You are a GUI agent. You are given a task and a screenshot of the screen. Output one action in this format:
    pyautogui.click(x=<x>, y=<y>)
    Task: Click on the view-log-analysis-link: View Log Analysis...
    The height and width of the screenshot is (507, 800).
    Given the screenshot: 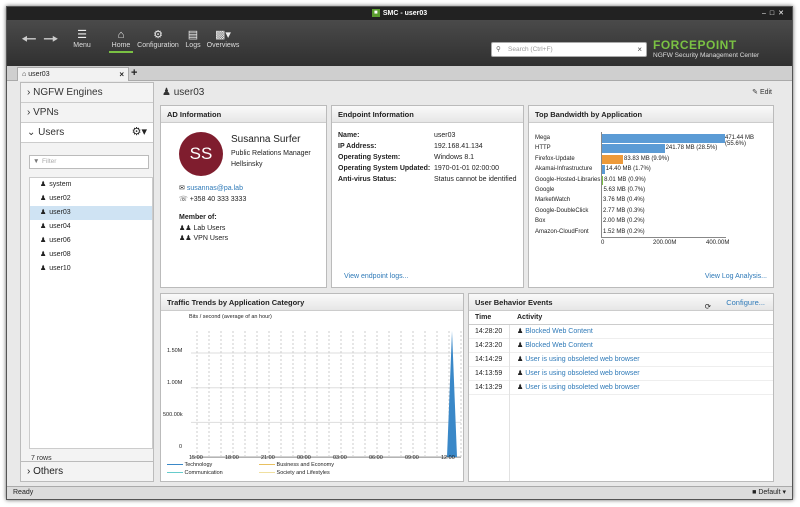 What is the action you would take?
    pyautogui.click(x=736, y=276)
    